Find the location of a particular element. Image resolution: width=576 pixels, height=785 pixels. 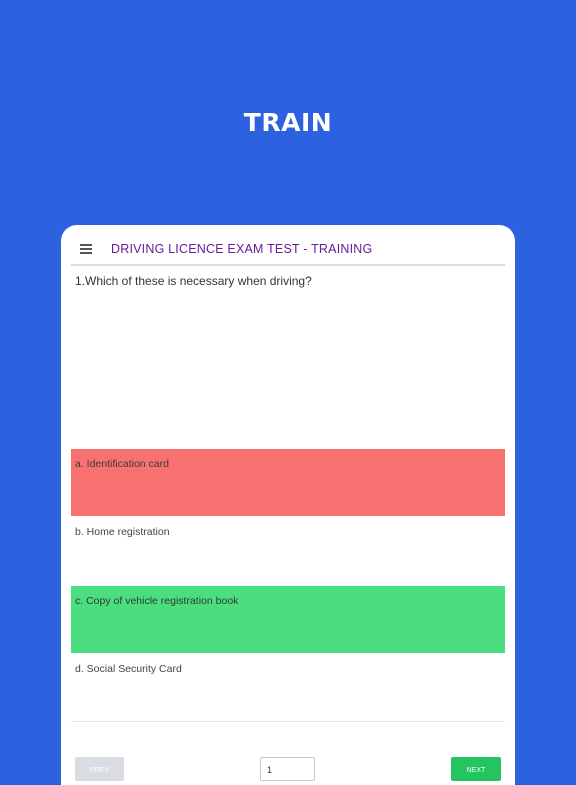

answer-option-label: a. Identification card is located at coordinates (122, 464).